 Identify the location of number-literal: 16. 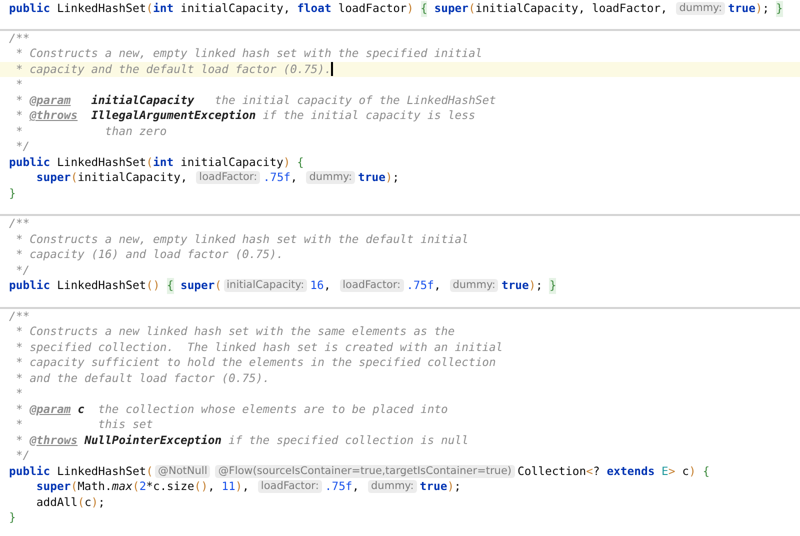
(317, 286).